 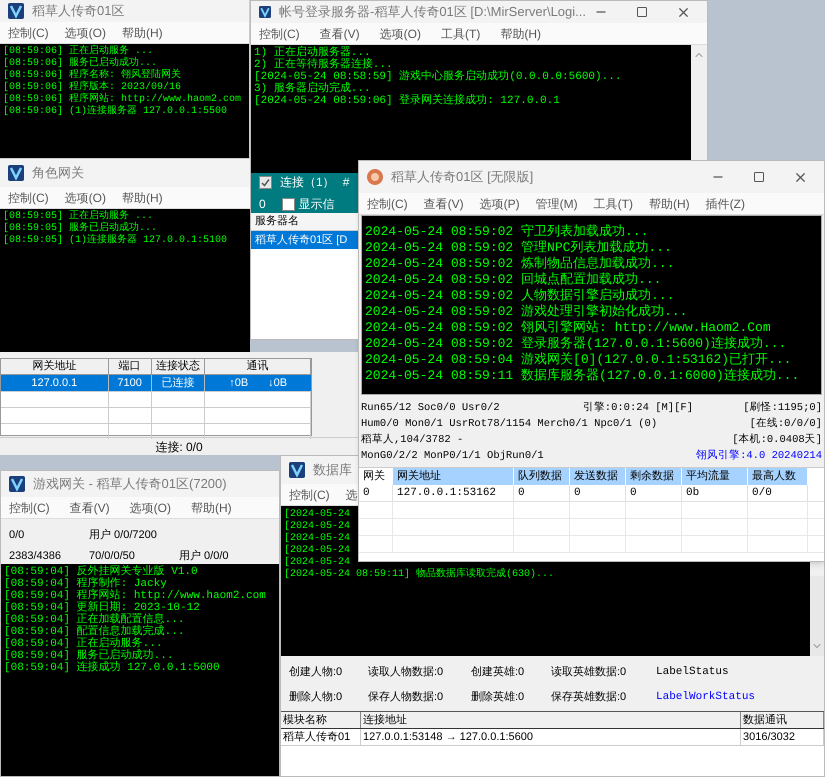 I want to click on window-title: 稻草人传奇01区 [无限版], so click(x=462, y=177).